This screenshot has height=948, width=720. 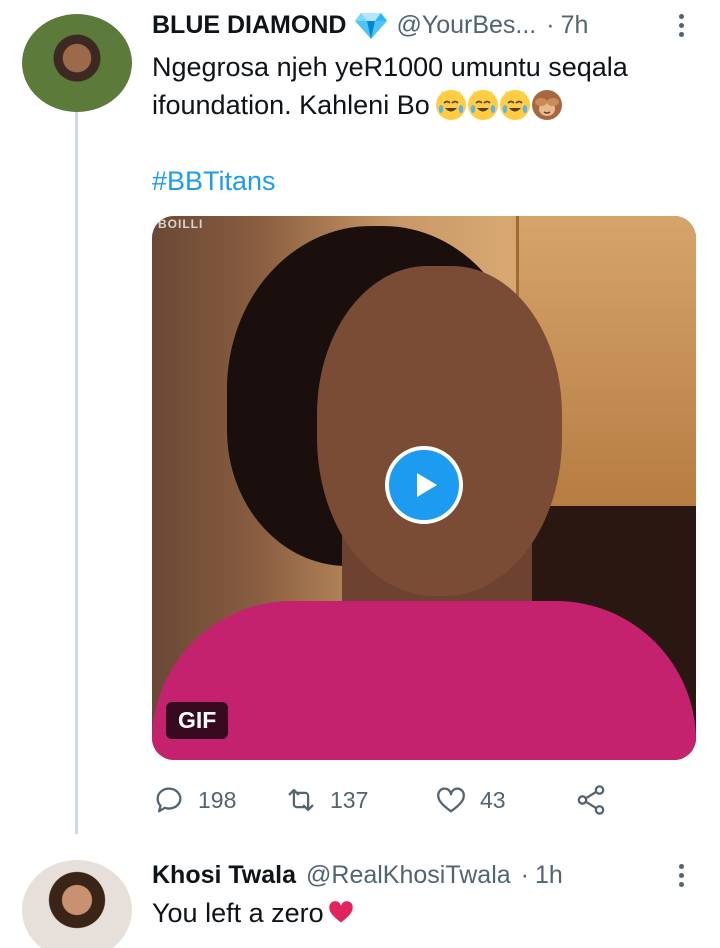 I want to click on heart-emoji-icon, so click(x=341, y=915).